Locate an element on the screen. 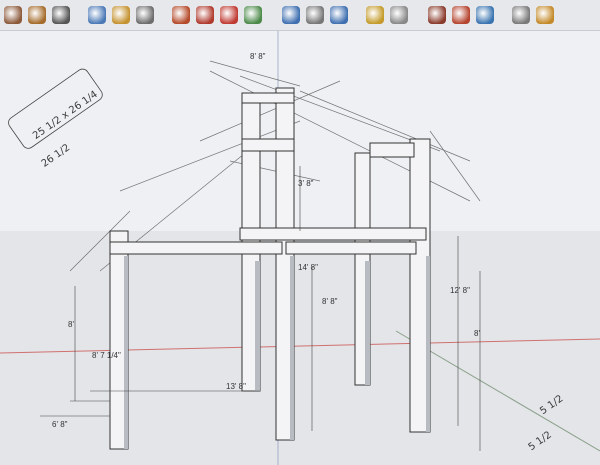 Image resolution: width=600 pixels, height=465 pixels. paint-brush-button is located at coordinates (145, 15).